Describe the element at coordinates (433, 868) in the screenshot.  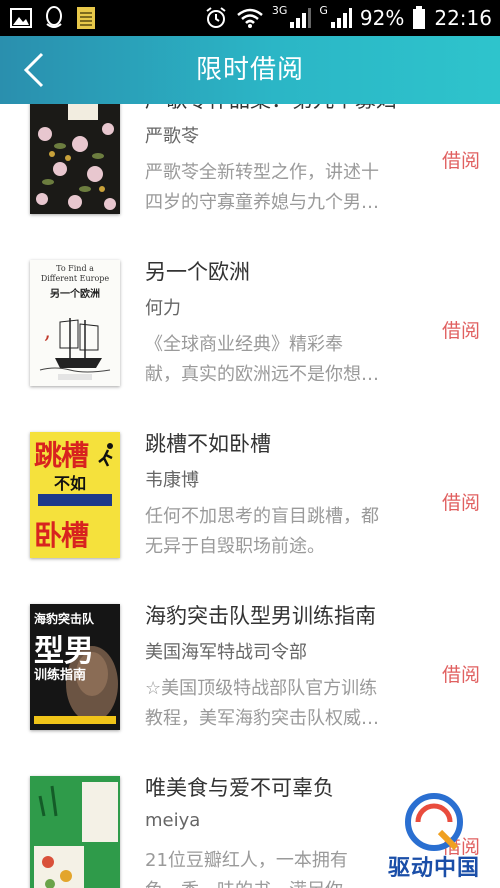
I see `watermark-text: 驱动中国` at that location.